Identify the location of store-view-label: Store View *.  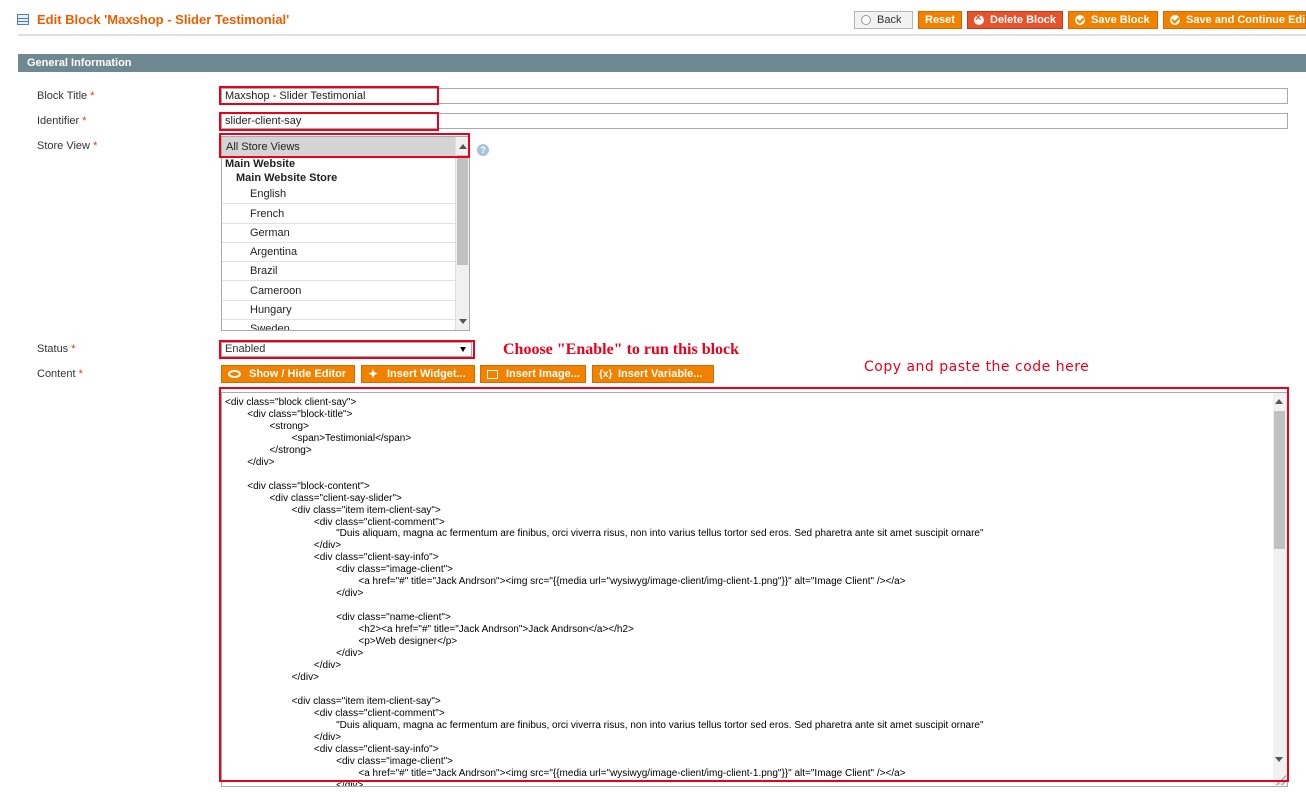
(67, 146).